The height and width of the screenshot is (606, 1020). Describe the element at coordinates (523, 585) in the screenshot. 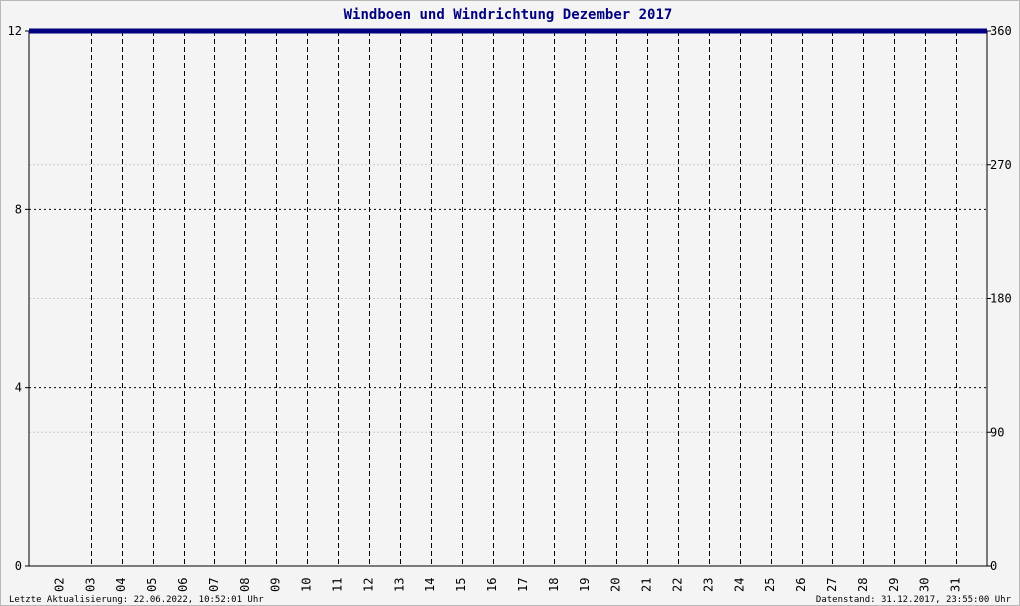

I see `x-tick-label: 17` at that location.